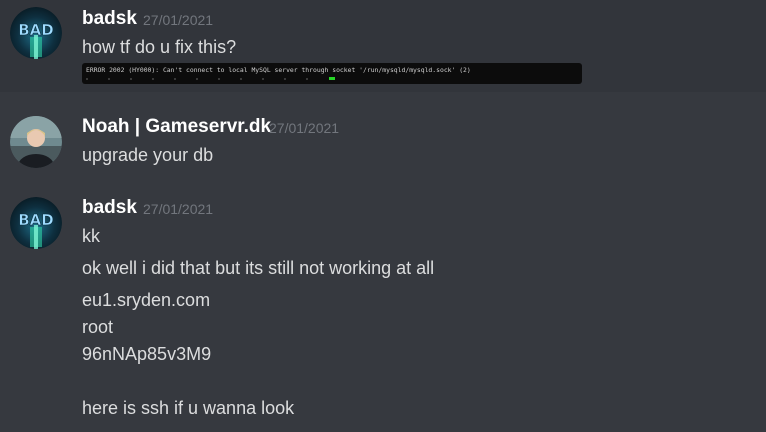 Image resolution: width=766 pixels, height=432 pixels. I want to click on message-text: 96nNAp85v3M9, so click(147, 354).